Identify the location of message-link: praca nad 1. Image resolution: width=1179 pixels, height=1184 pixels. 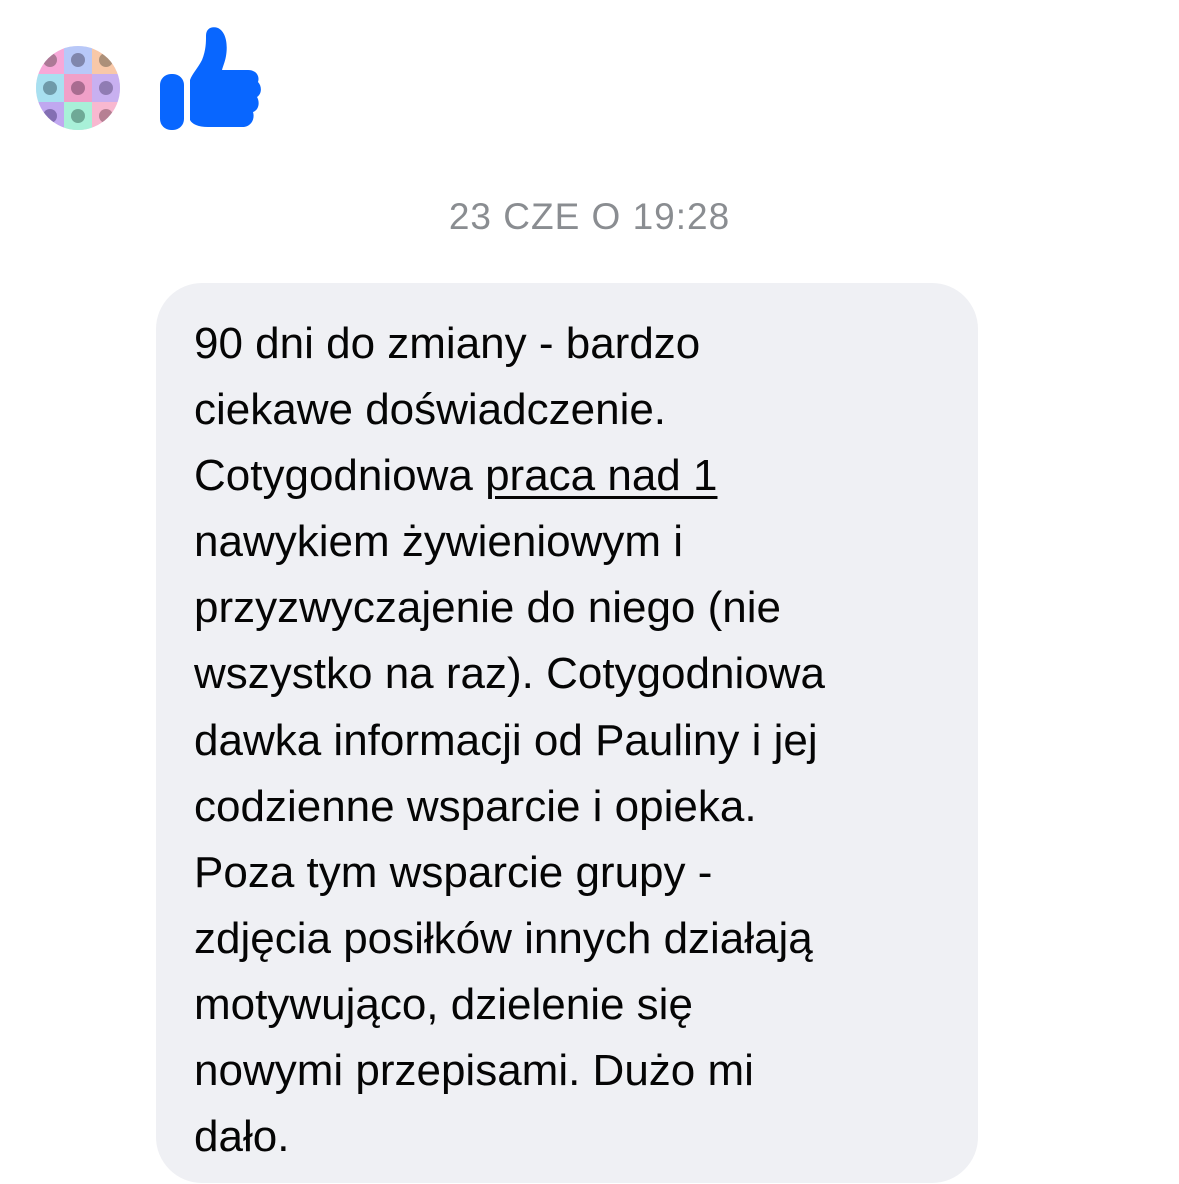
(601, 475).